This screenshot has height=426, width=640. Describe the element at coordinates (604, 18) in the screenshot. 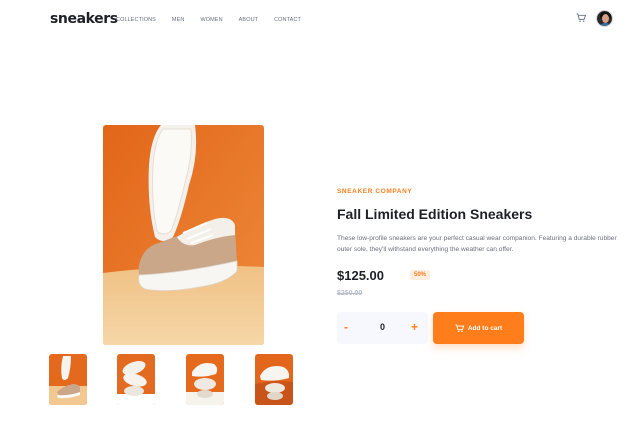

I see `avatar` at that location.